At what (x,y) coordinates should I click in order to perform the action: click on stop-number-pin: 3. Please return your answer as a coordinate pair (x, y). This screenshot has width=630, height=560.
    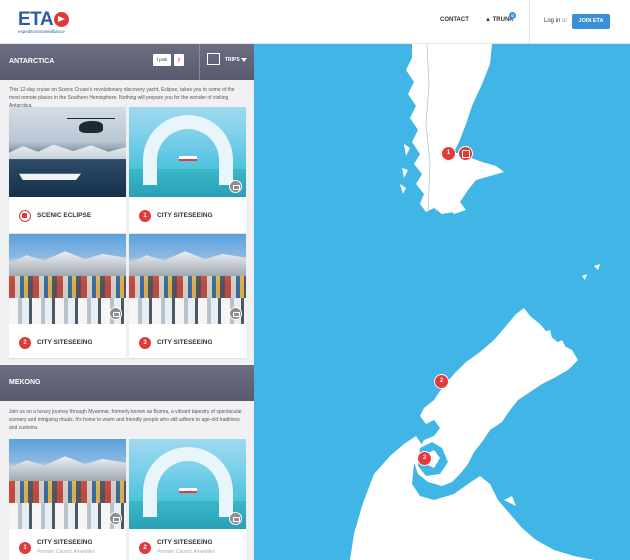
    Looking at the image, I should click on (145, 343).